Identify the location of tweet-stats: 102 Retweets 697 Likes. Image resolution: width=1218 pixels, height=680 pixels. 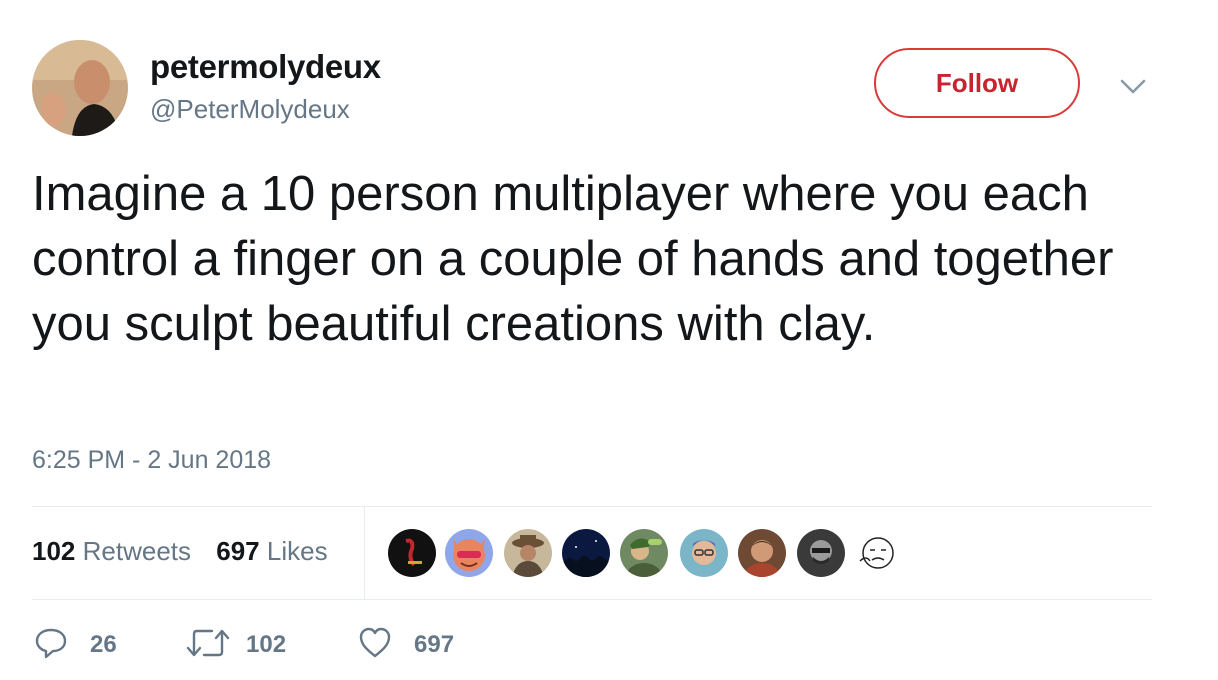
(189, 551).